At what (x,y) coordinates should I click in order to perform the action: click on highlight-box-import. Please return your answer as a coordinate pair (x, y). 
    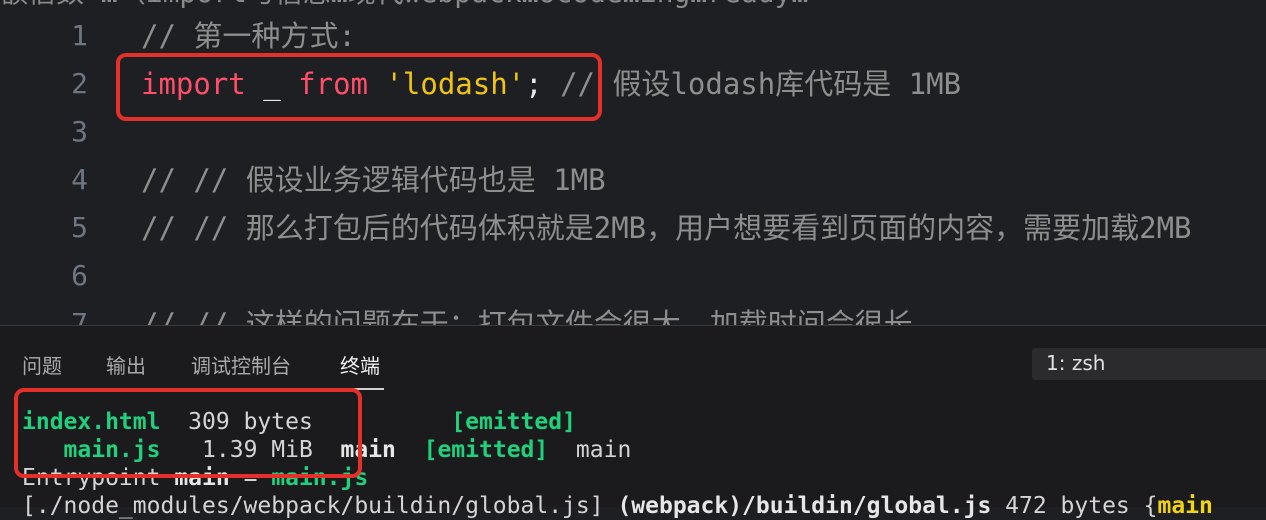
    Looking at the image, I should click on (359, 87).